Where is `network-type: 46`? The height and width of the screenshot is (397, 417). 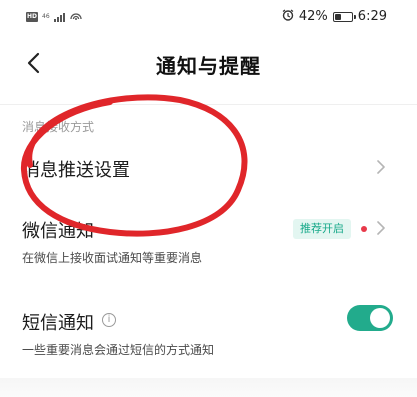 network-type: 46 is located at coordinates (46, 17).